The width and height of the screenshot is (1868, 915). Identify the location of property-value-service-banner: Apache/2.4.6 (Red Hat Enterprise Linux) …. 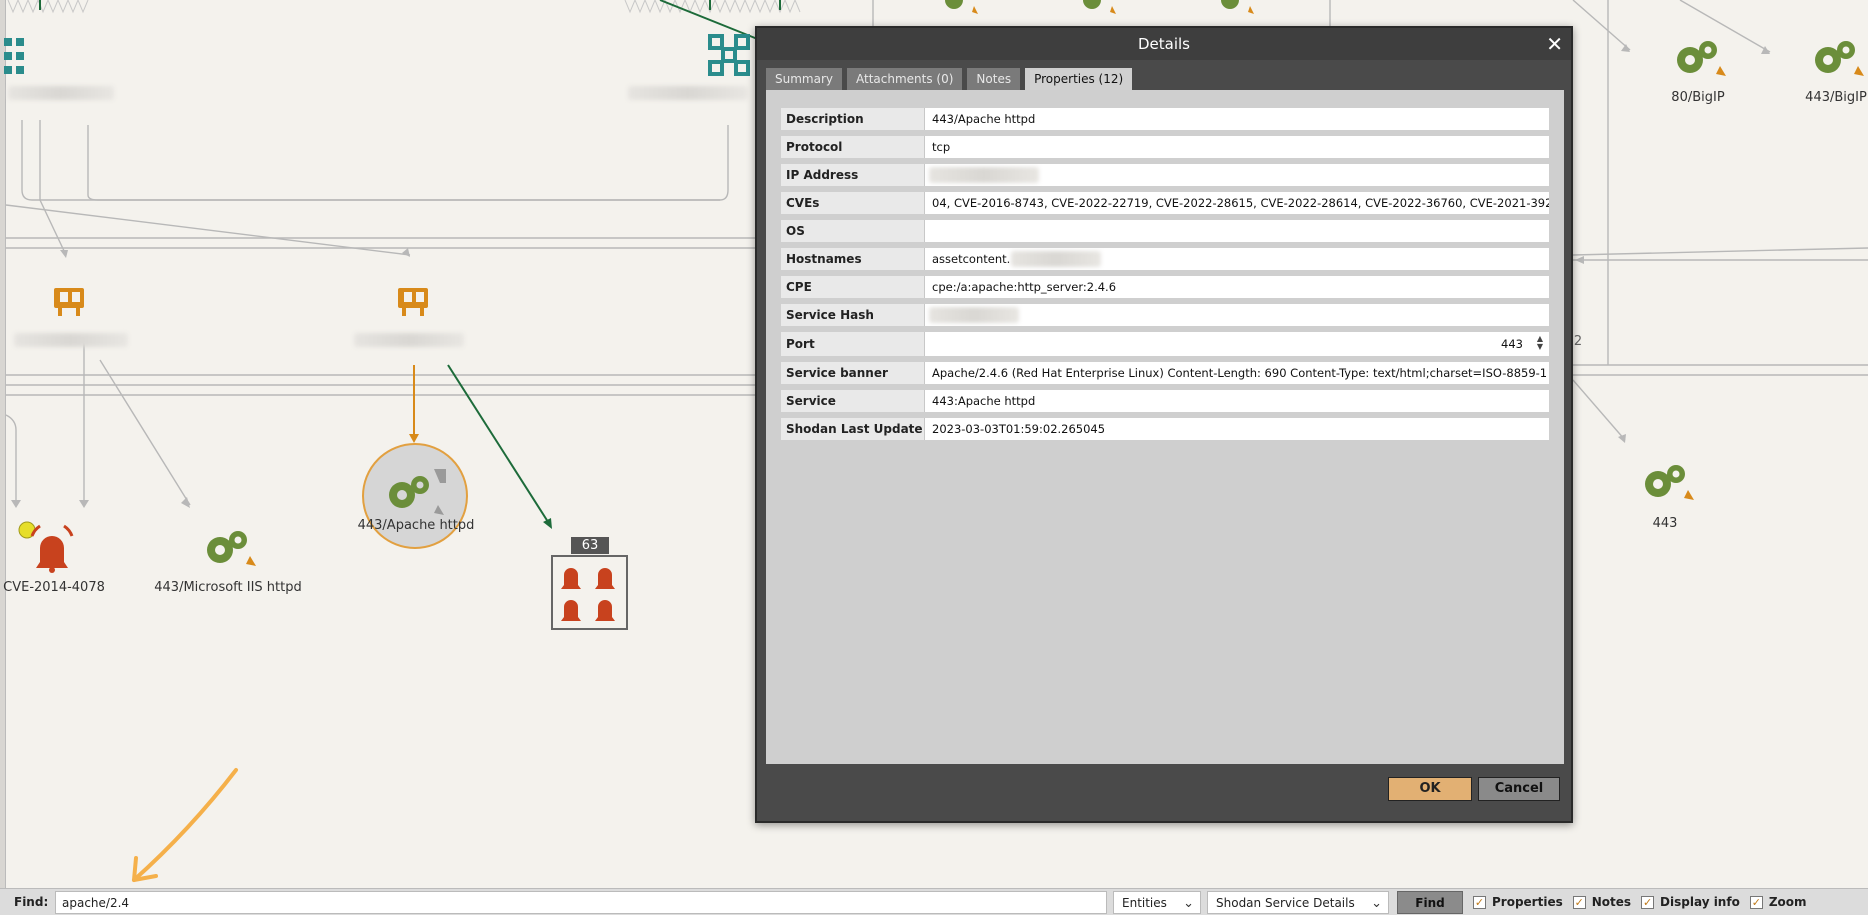
(1237, 373).